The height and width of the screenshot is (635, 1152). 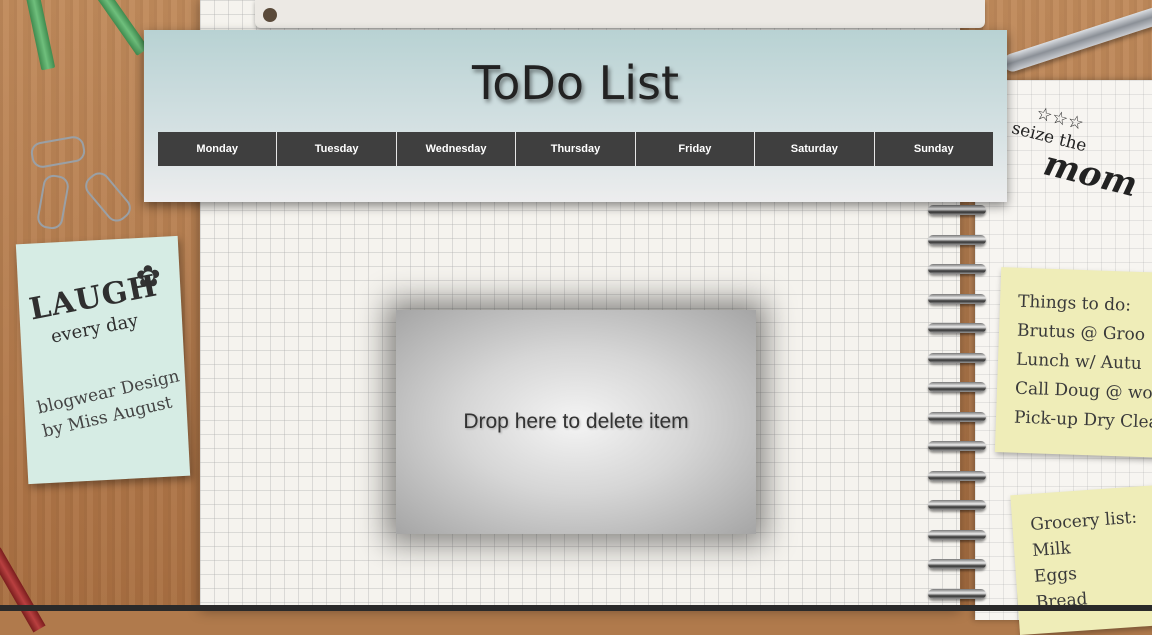 What do you see at coordinates (218, 149) in the screenshot?
I see `tab-monday: Monday` at bounding box center [218, 149].